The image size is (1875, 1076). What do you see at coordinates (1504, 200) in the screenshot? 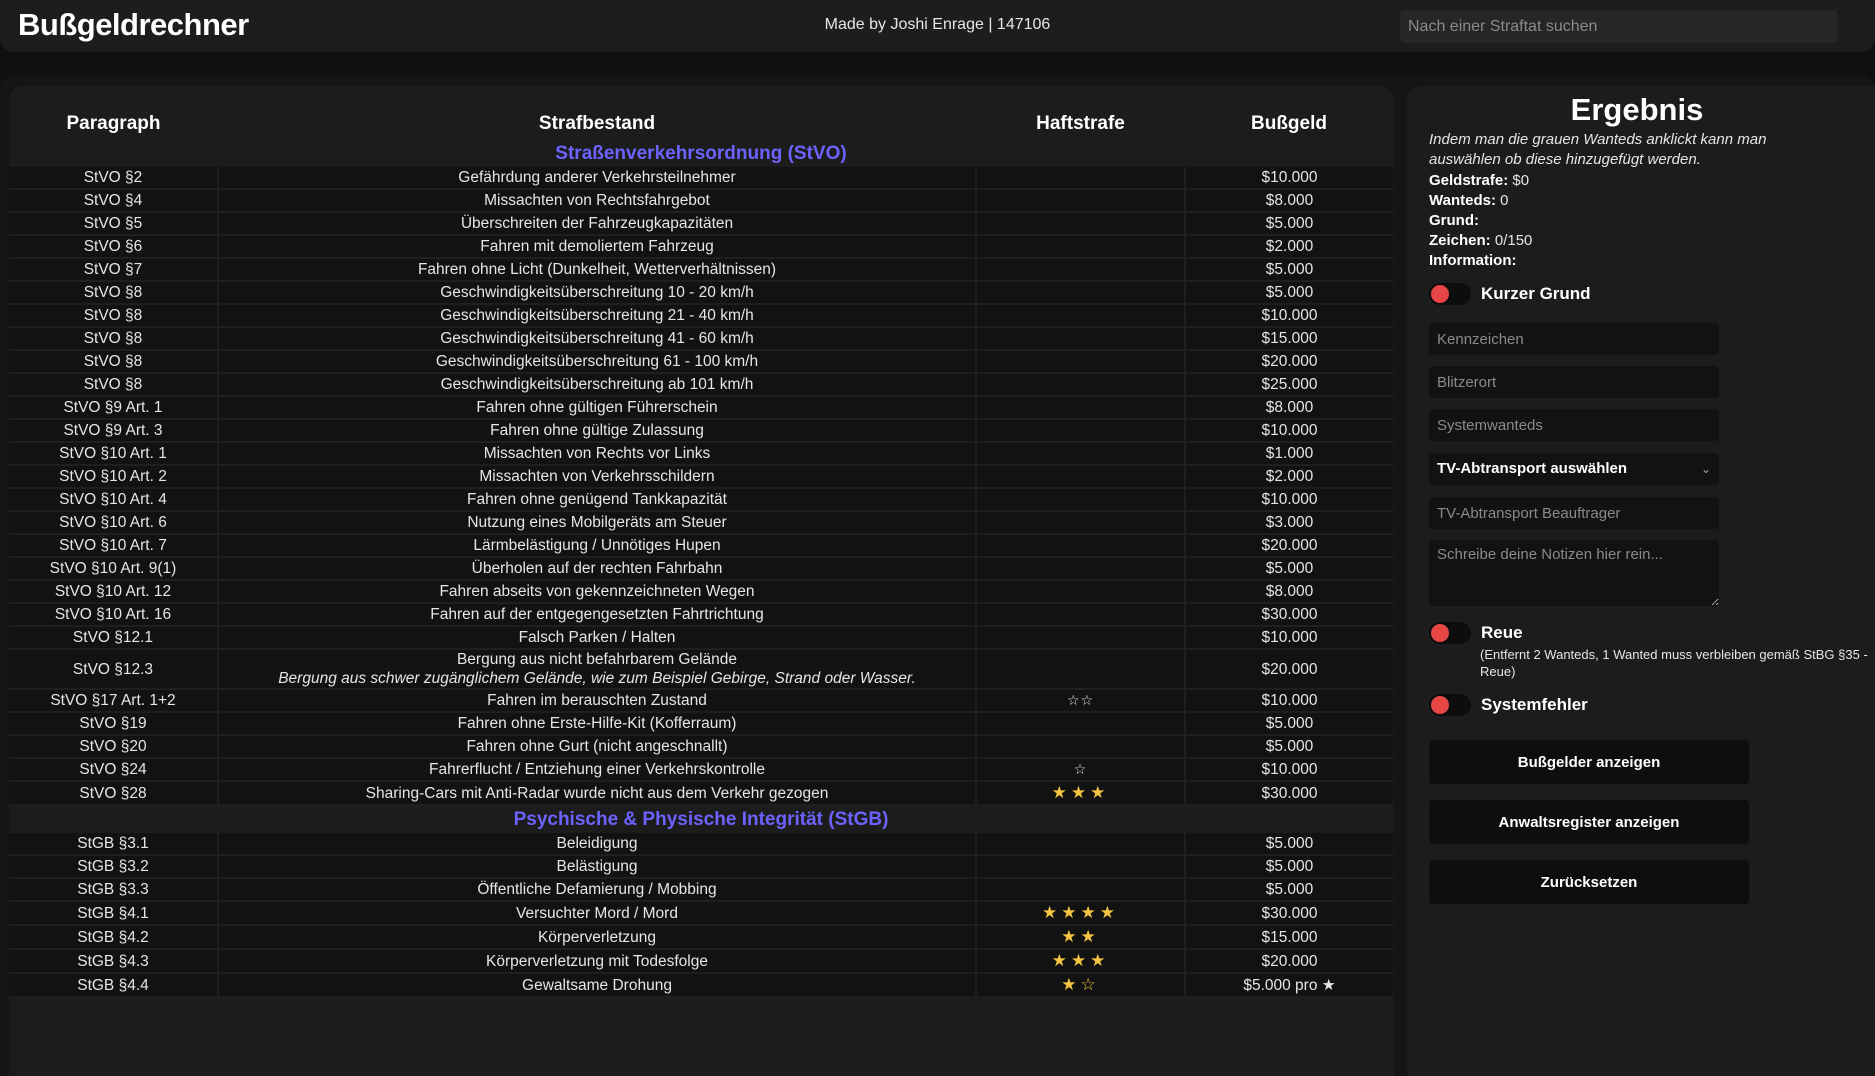
I see `wanteds-value: 0` at bounding box center [1504, 200].